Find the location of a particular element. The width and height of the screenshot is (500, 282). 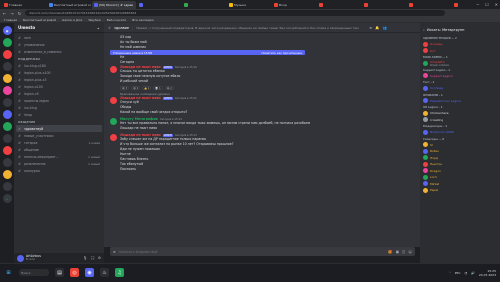

member-search-input: Искать: Метаргрупп is located at coordinates (445, 30).